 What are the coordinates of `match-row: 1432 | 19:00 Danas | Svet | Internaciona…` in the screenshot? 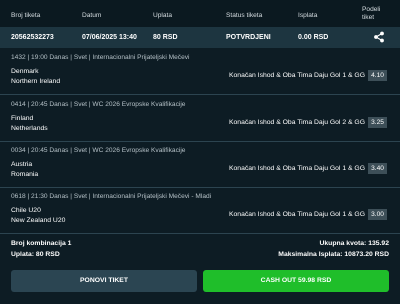 It's located at (200, 72).